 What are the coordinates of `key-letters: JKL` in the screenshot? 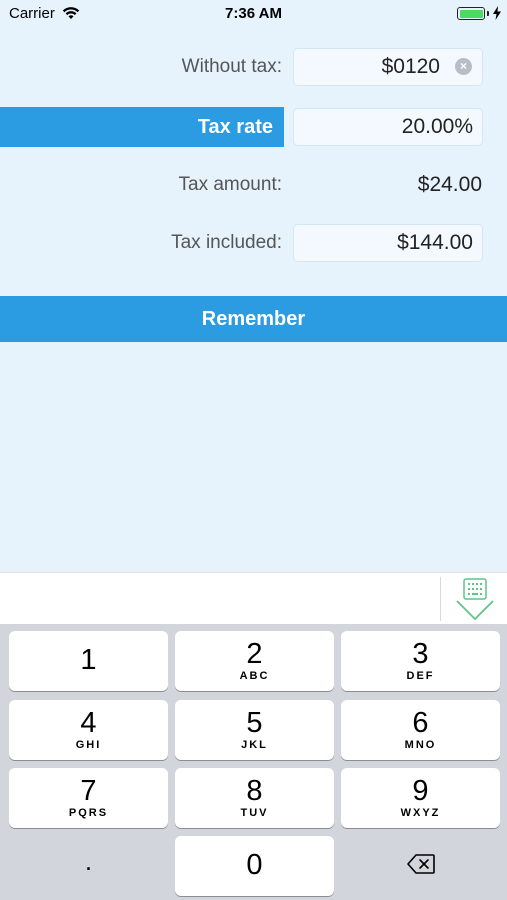 It's located at (254, 745).